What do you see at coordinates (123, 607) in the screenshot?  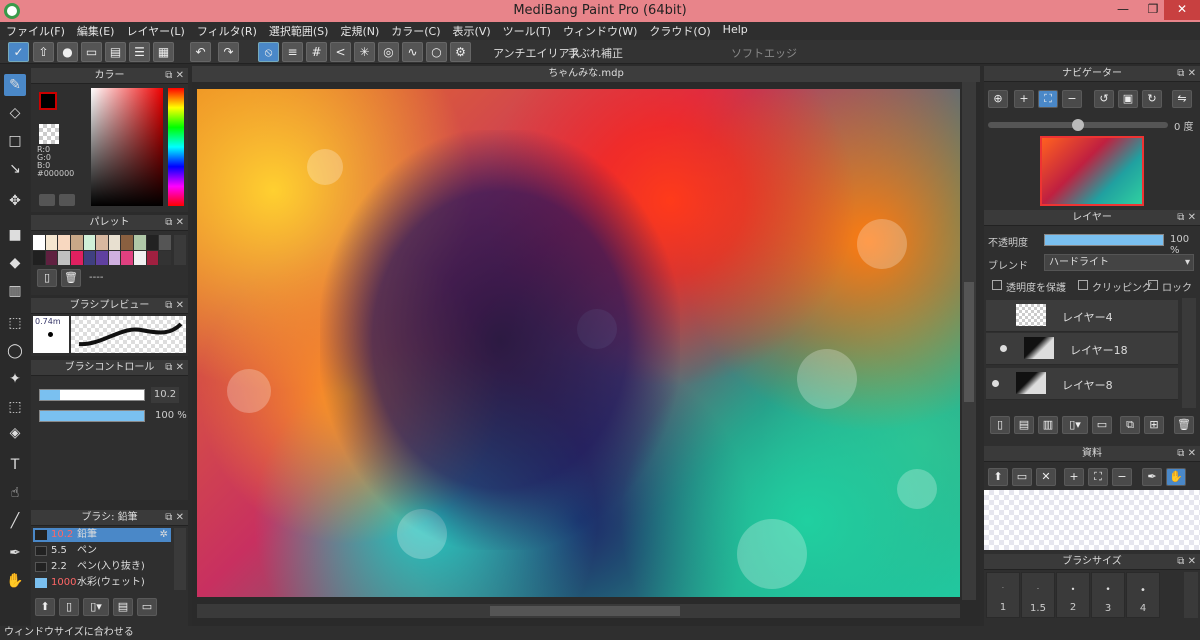 I see `brush-settings-icon: ▤` at bounding box center [123, 607].